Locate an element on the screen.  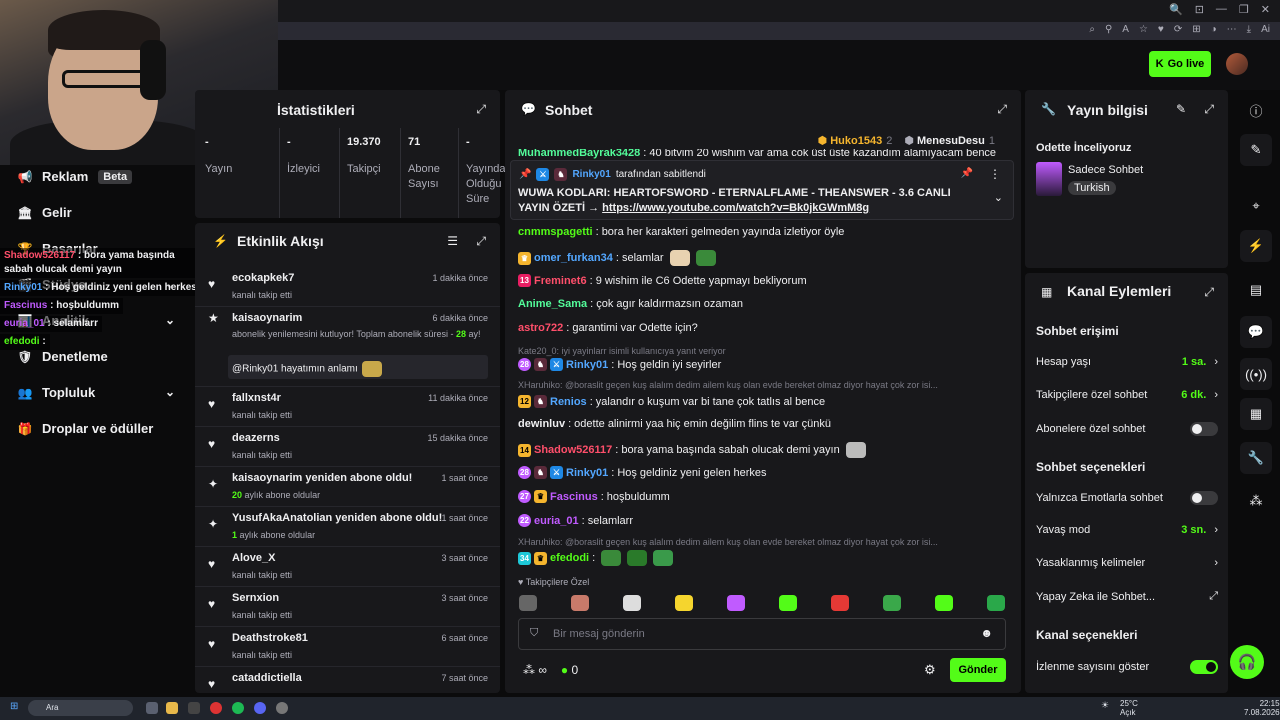
setting-row: Yapay Zeka ile Sohbet... ⤢ is located at coordinates (1127, 596).